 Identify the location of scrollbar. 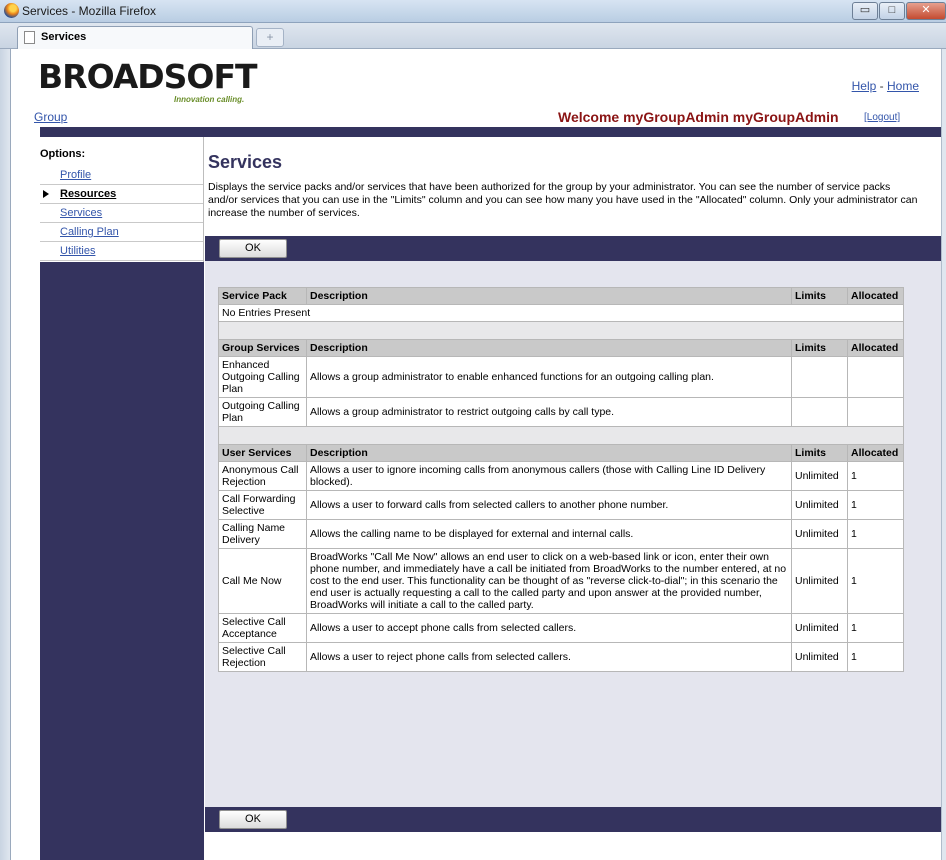
(943, 454).